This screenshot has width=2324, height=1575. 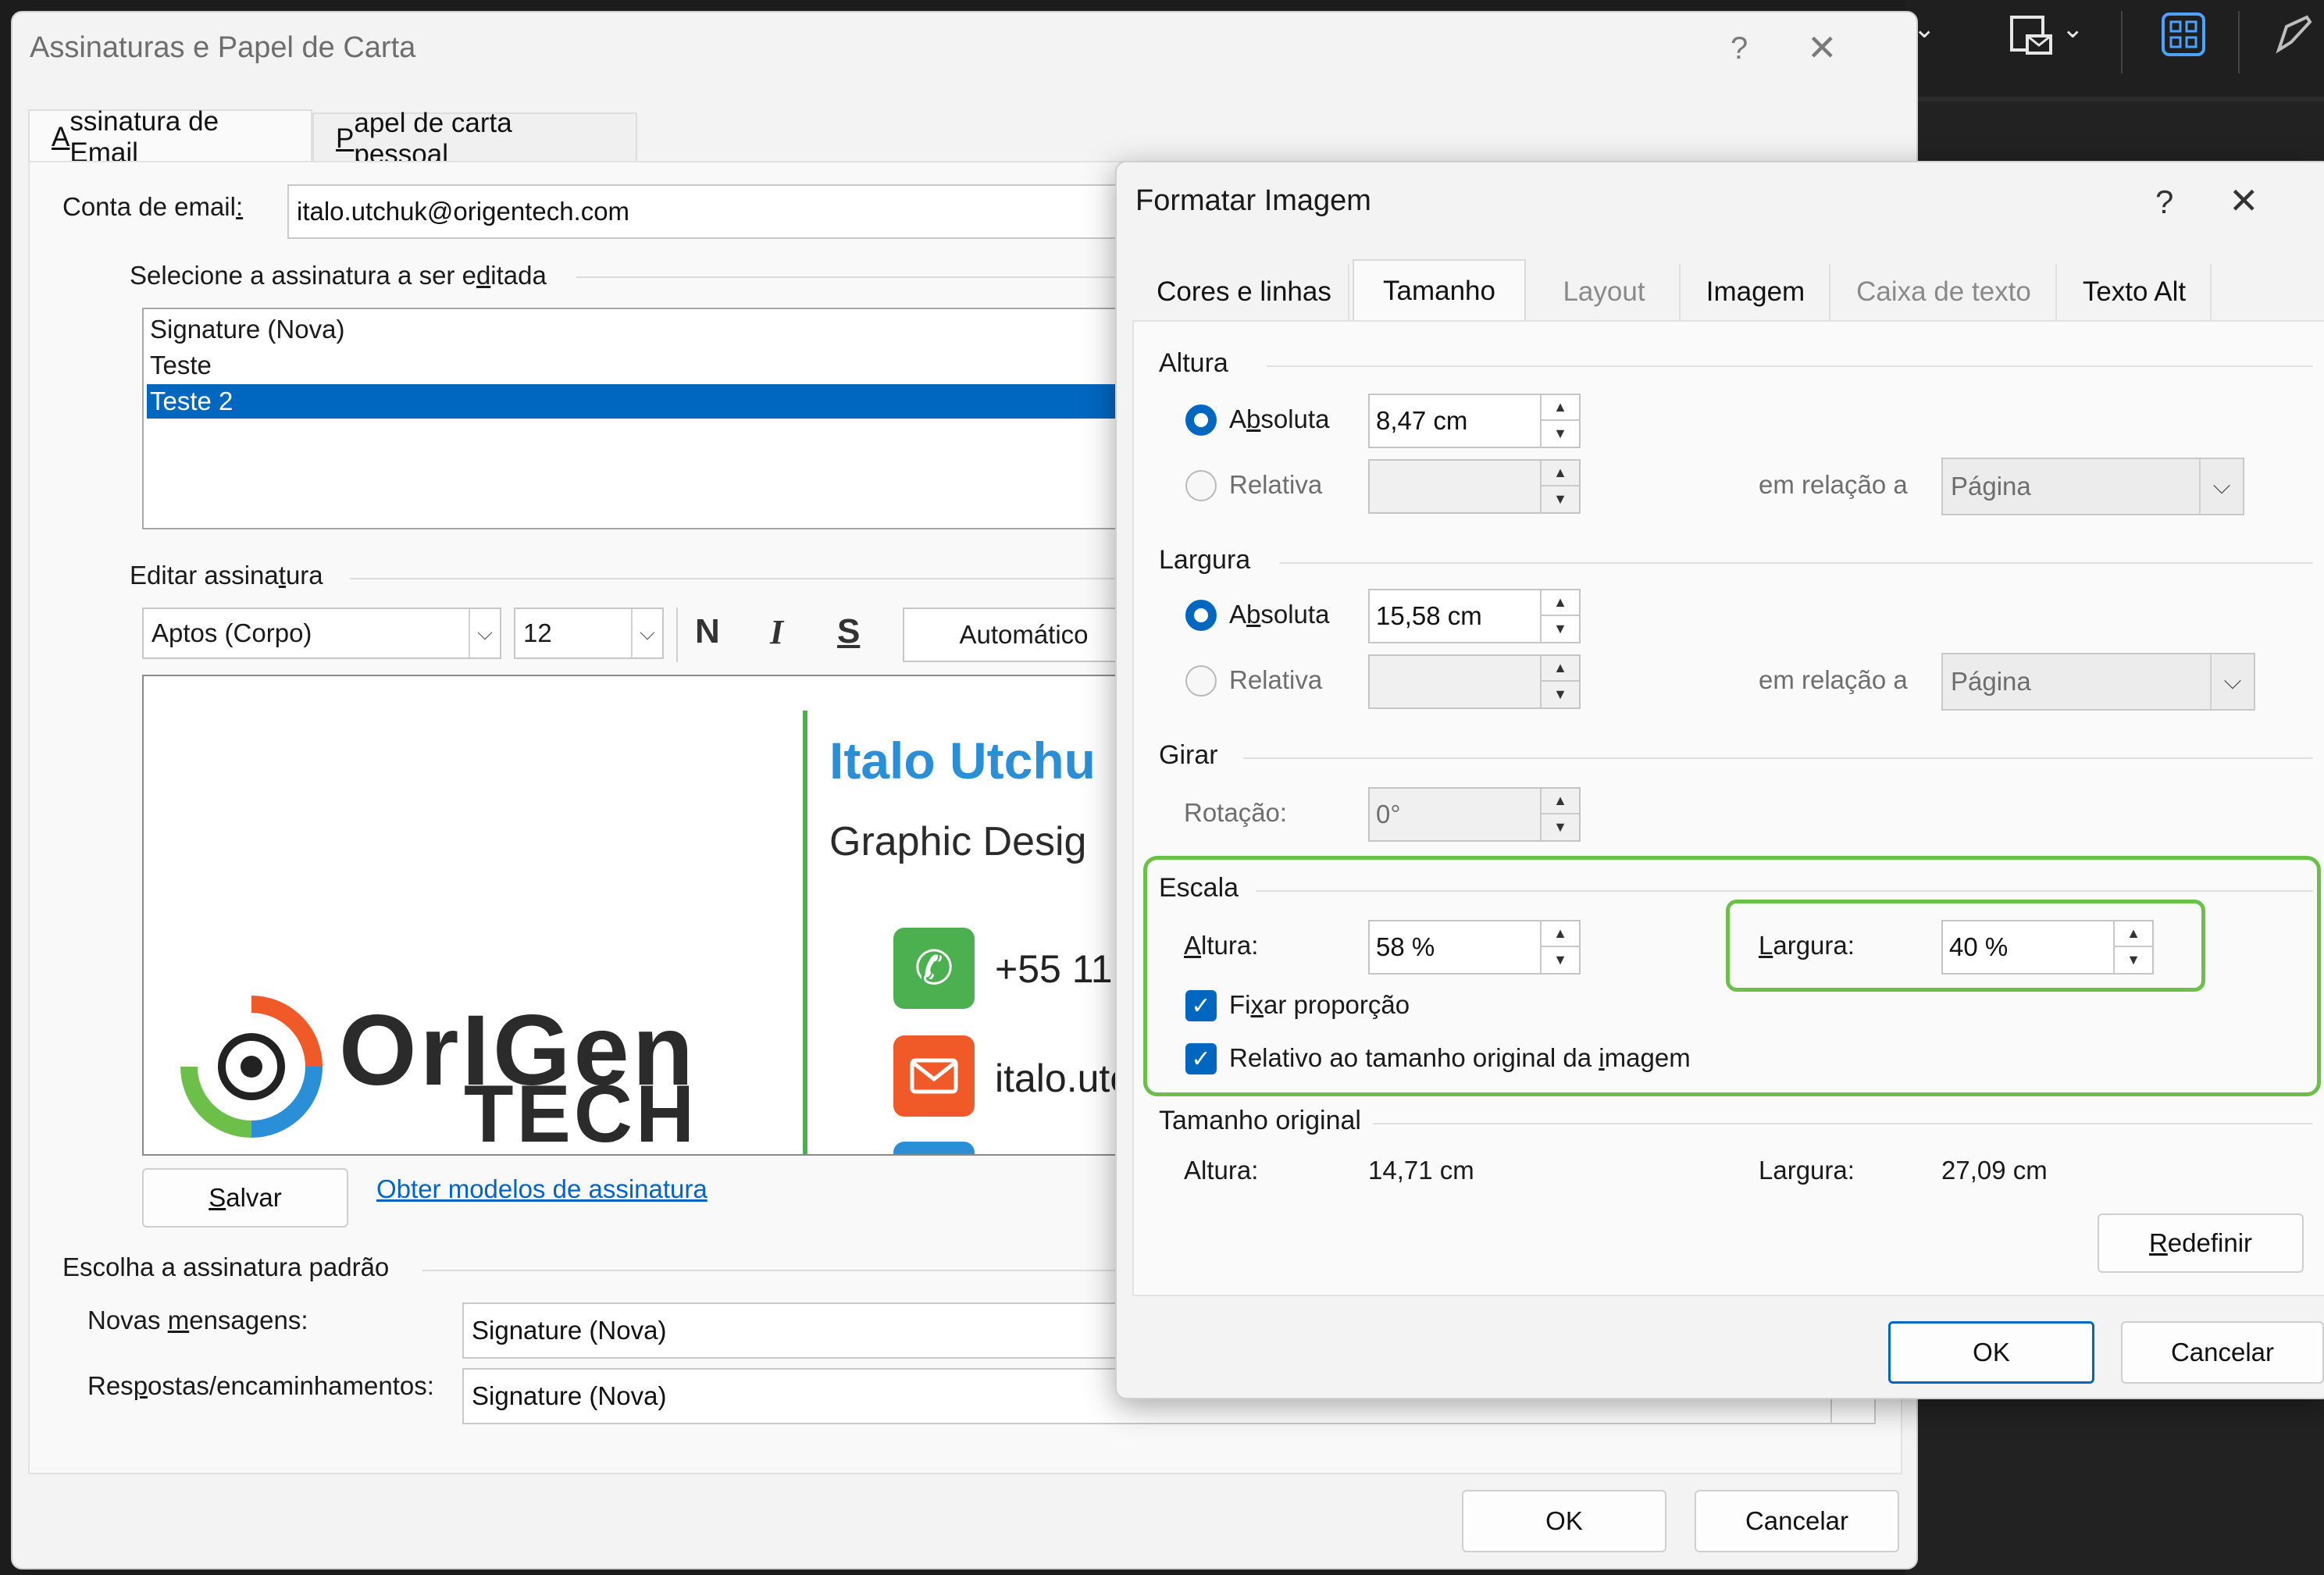 I want to click on account-label: Conta de email:, so click(x=153, y=207).